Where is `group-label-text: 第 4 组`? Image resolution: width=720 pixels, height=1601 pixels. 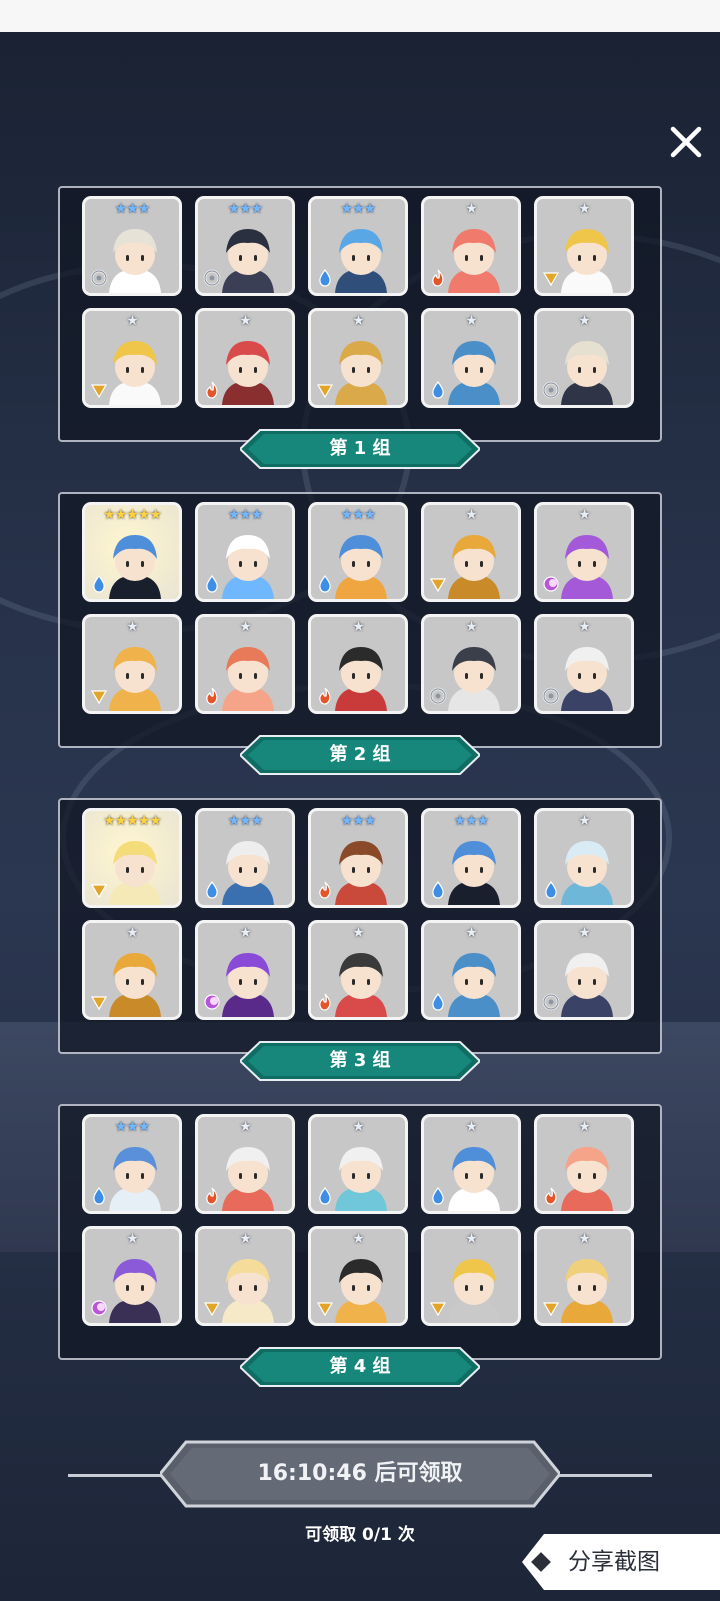
group-label-text: 第 4 组 is located at coordinates (360, 1366).